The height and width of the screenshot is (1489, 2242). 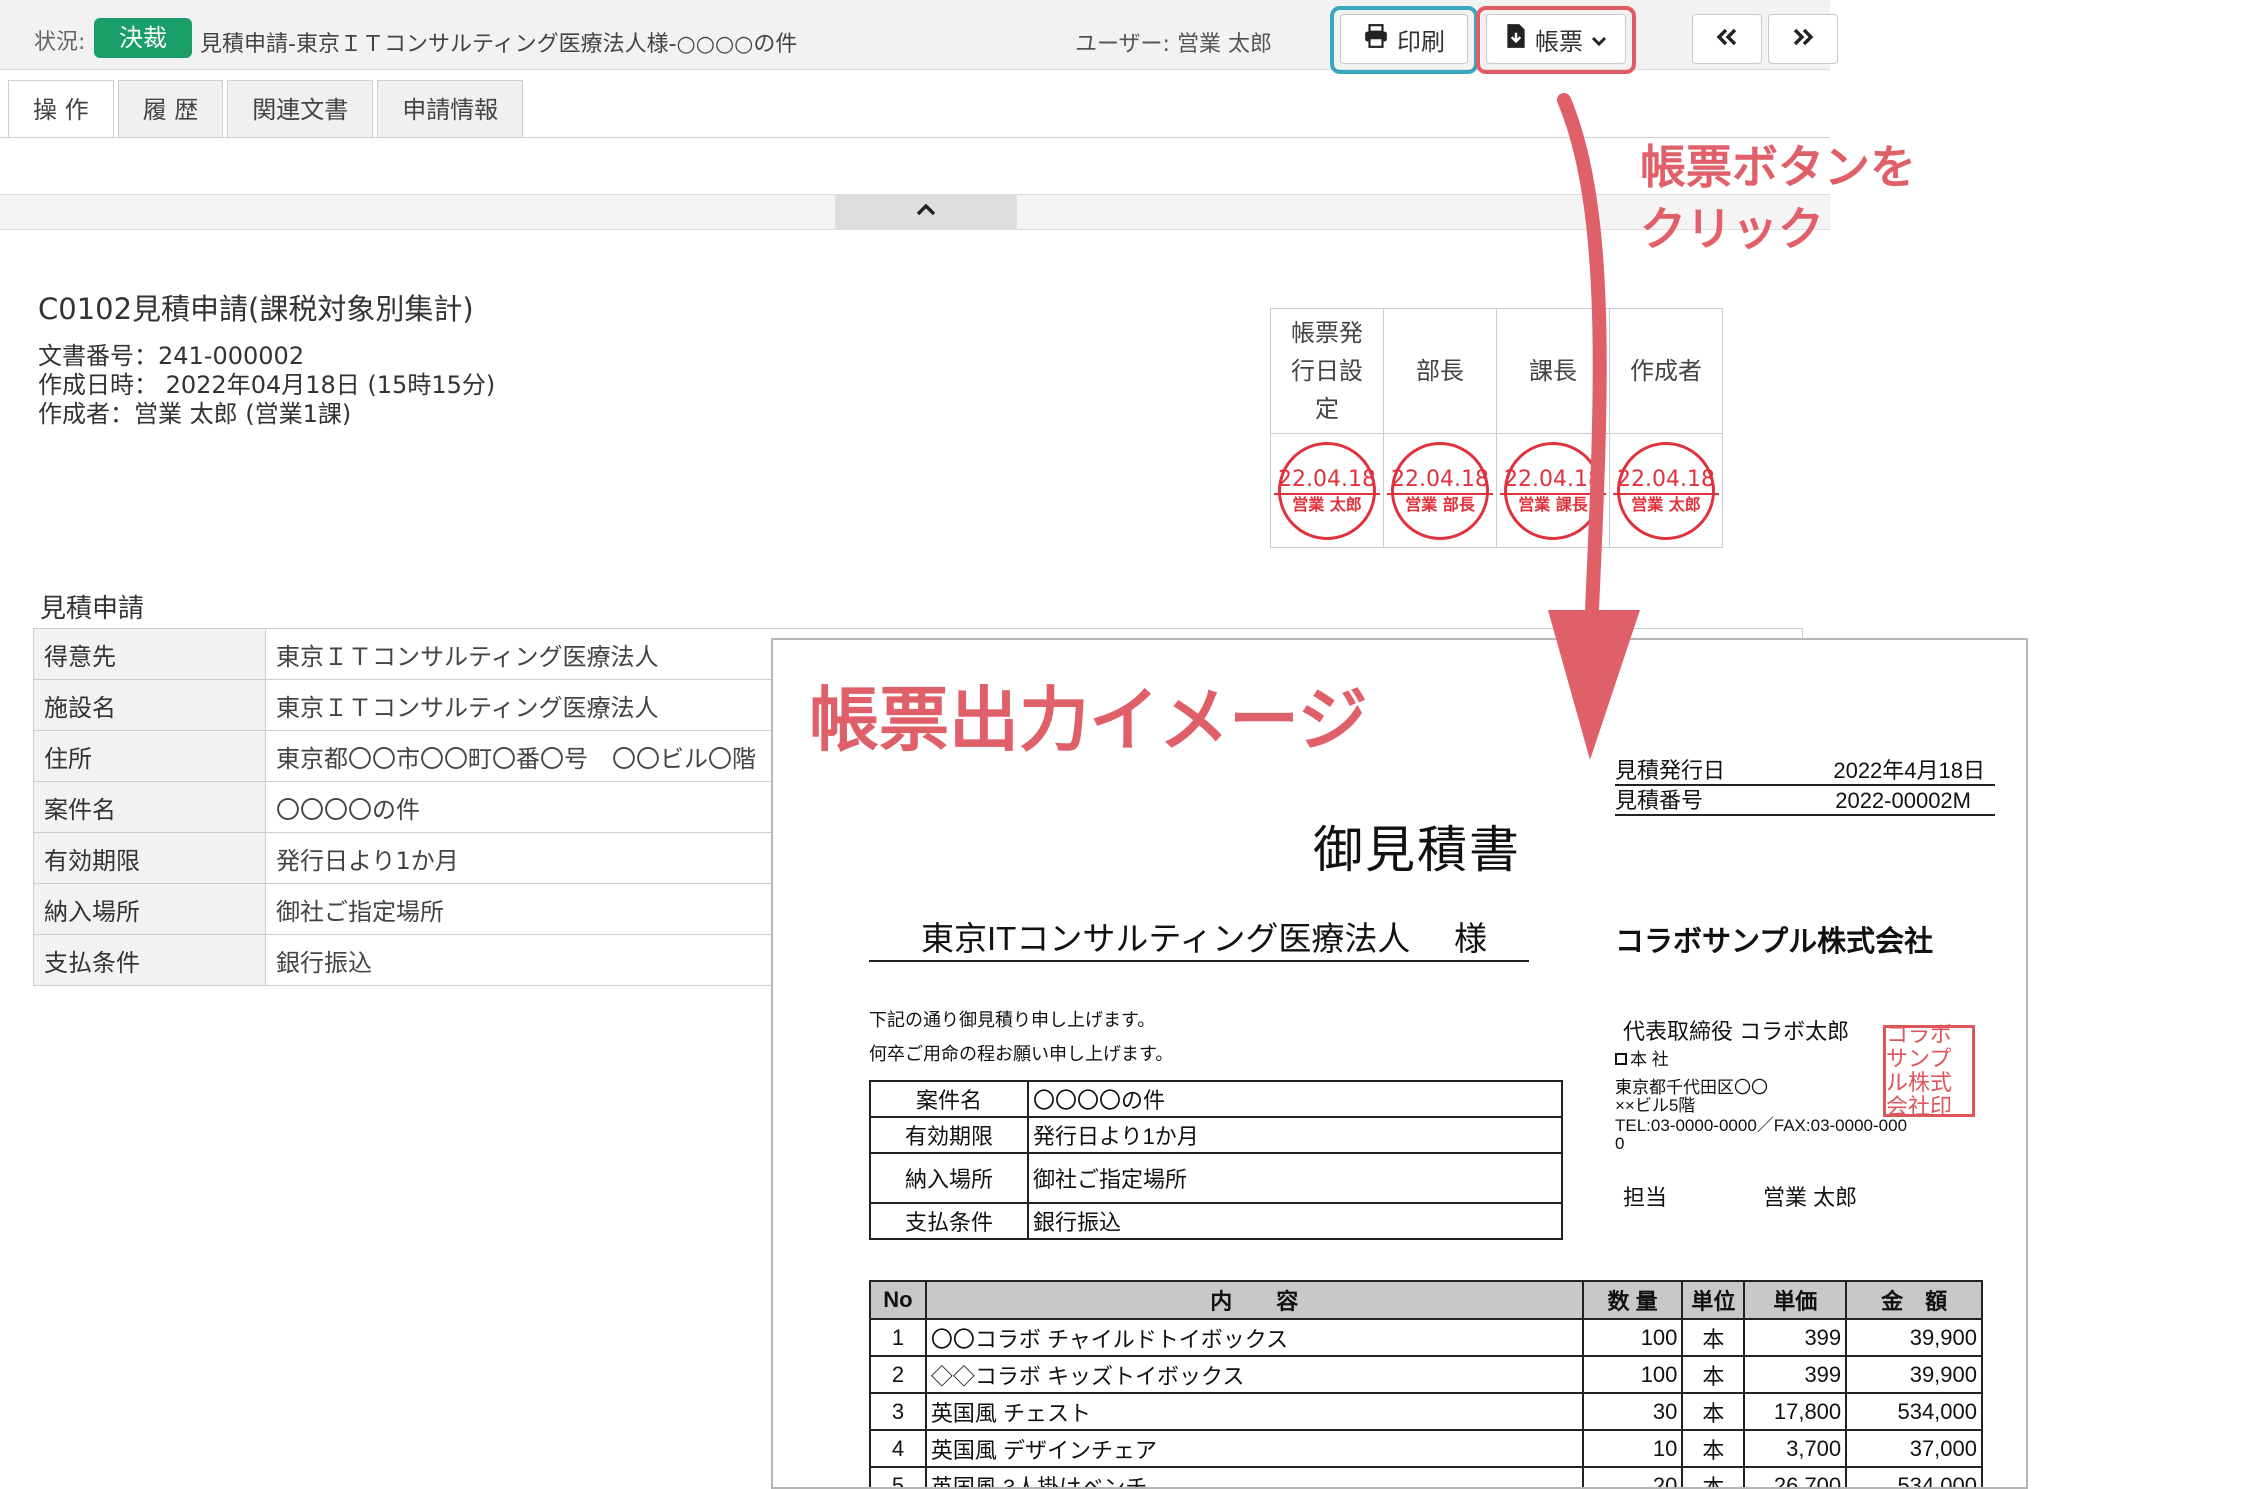 What do you see at coordinates (1655, 1105) in the screenshot?
I see `address-line: ××ビル5階` at bounding box center [1655, 1105].